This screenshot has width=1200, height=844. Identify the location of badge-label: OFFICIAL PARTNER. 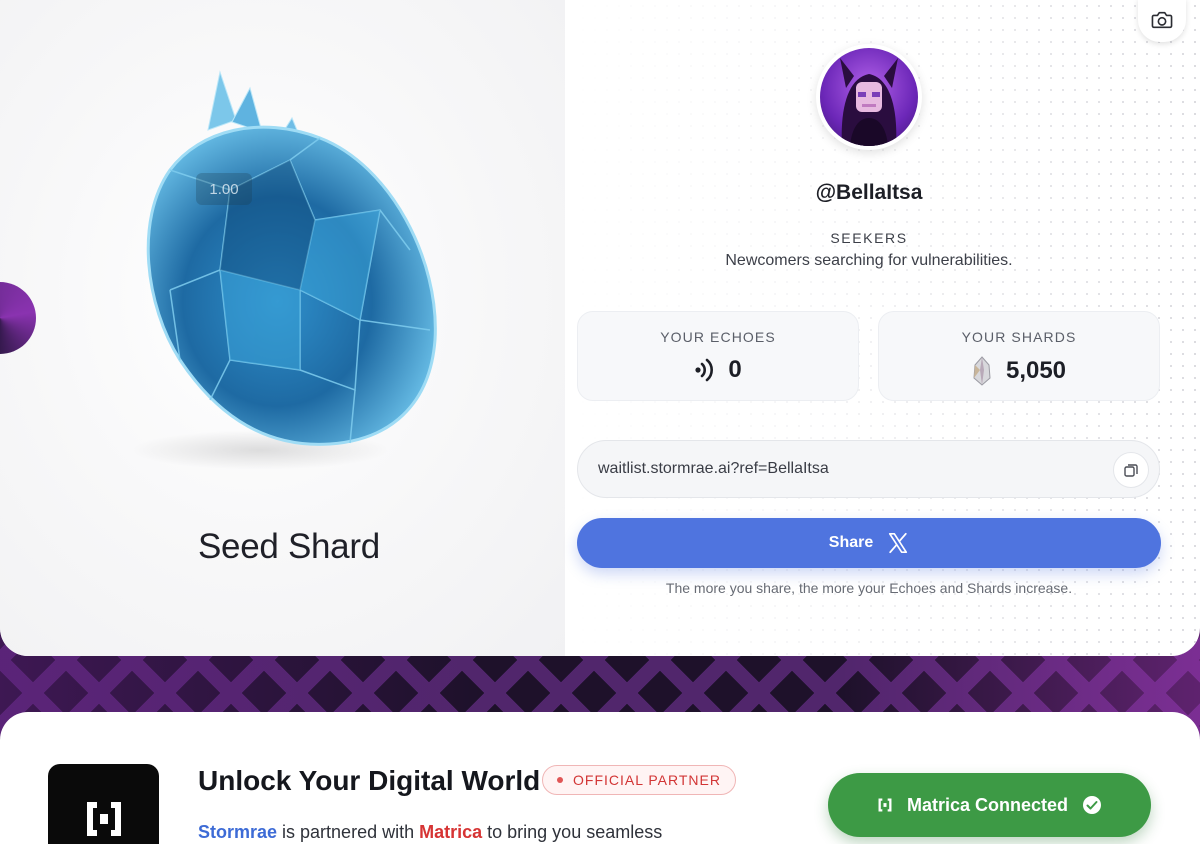
(647, 780).